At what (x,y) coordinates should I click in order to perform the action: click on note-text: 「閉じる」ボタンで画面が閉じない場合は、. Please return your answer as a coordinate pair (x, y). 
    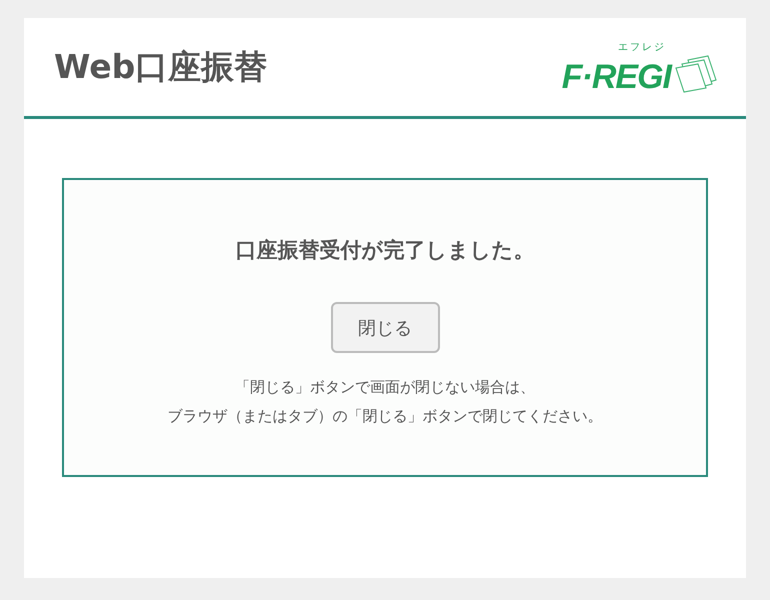
    Looking at the image, I should click on (385, 387).